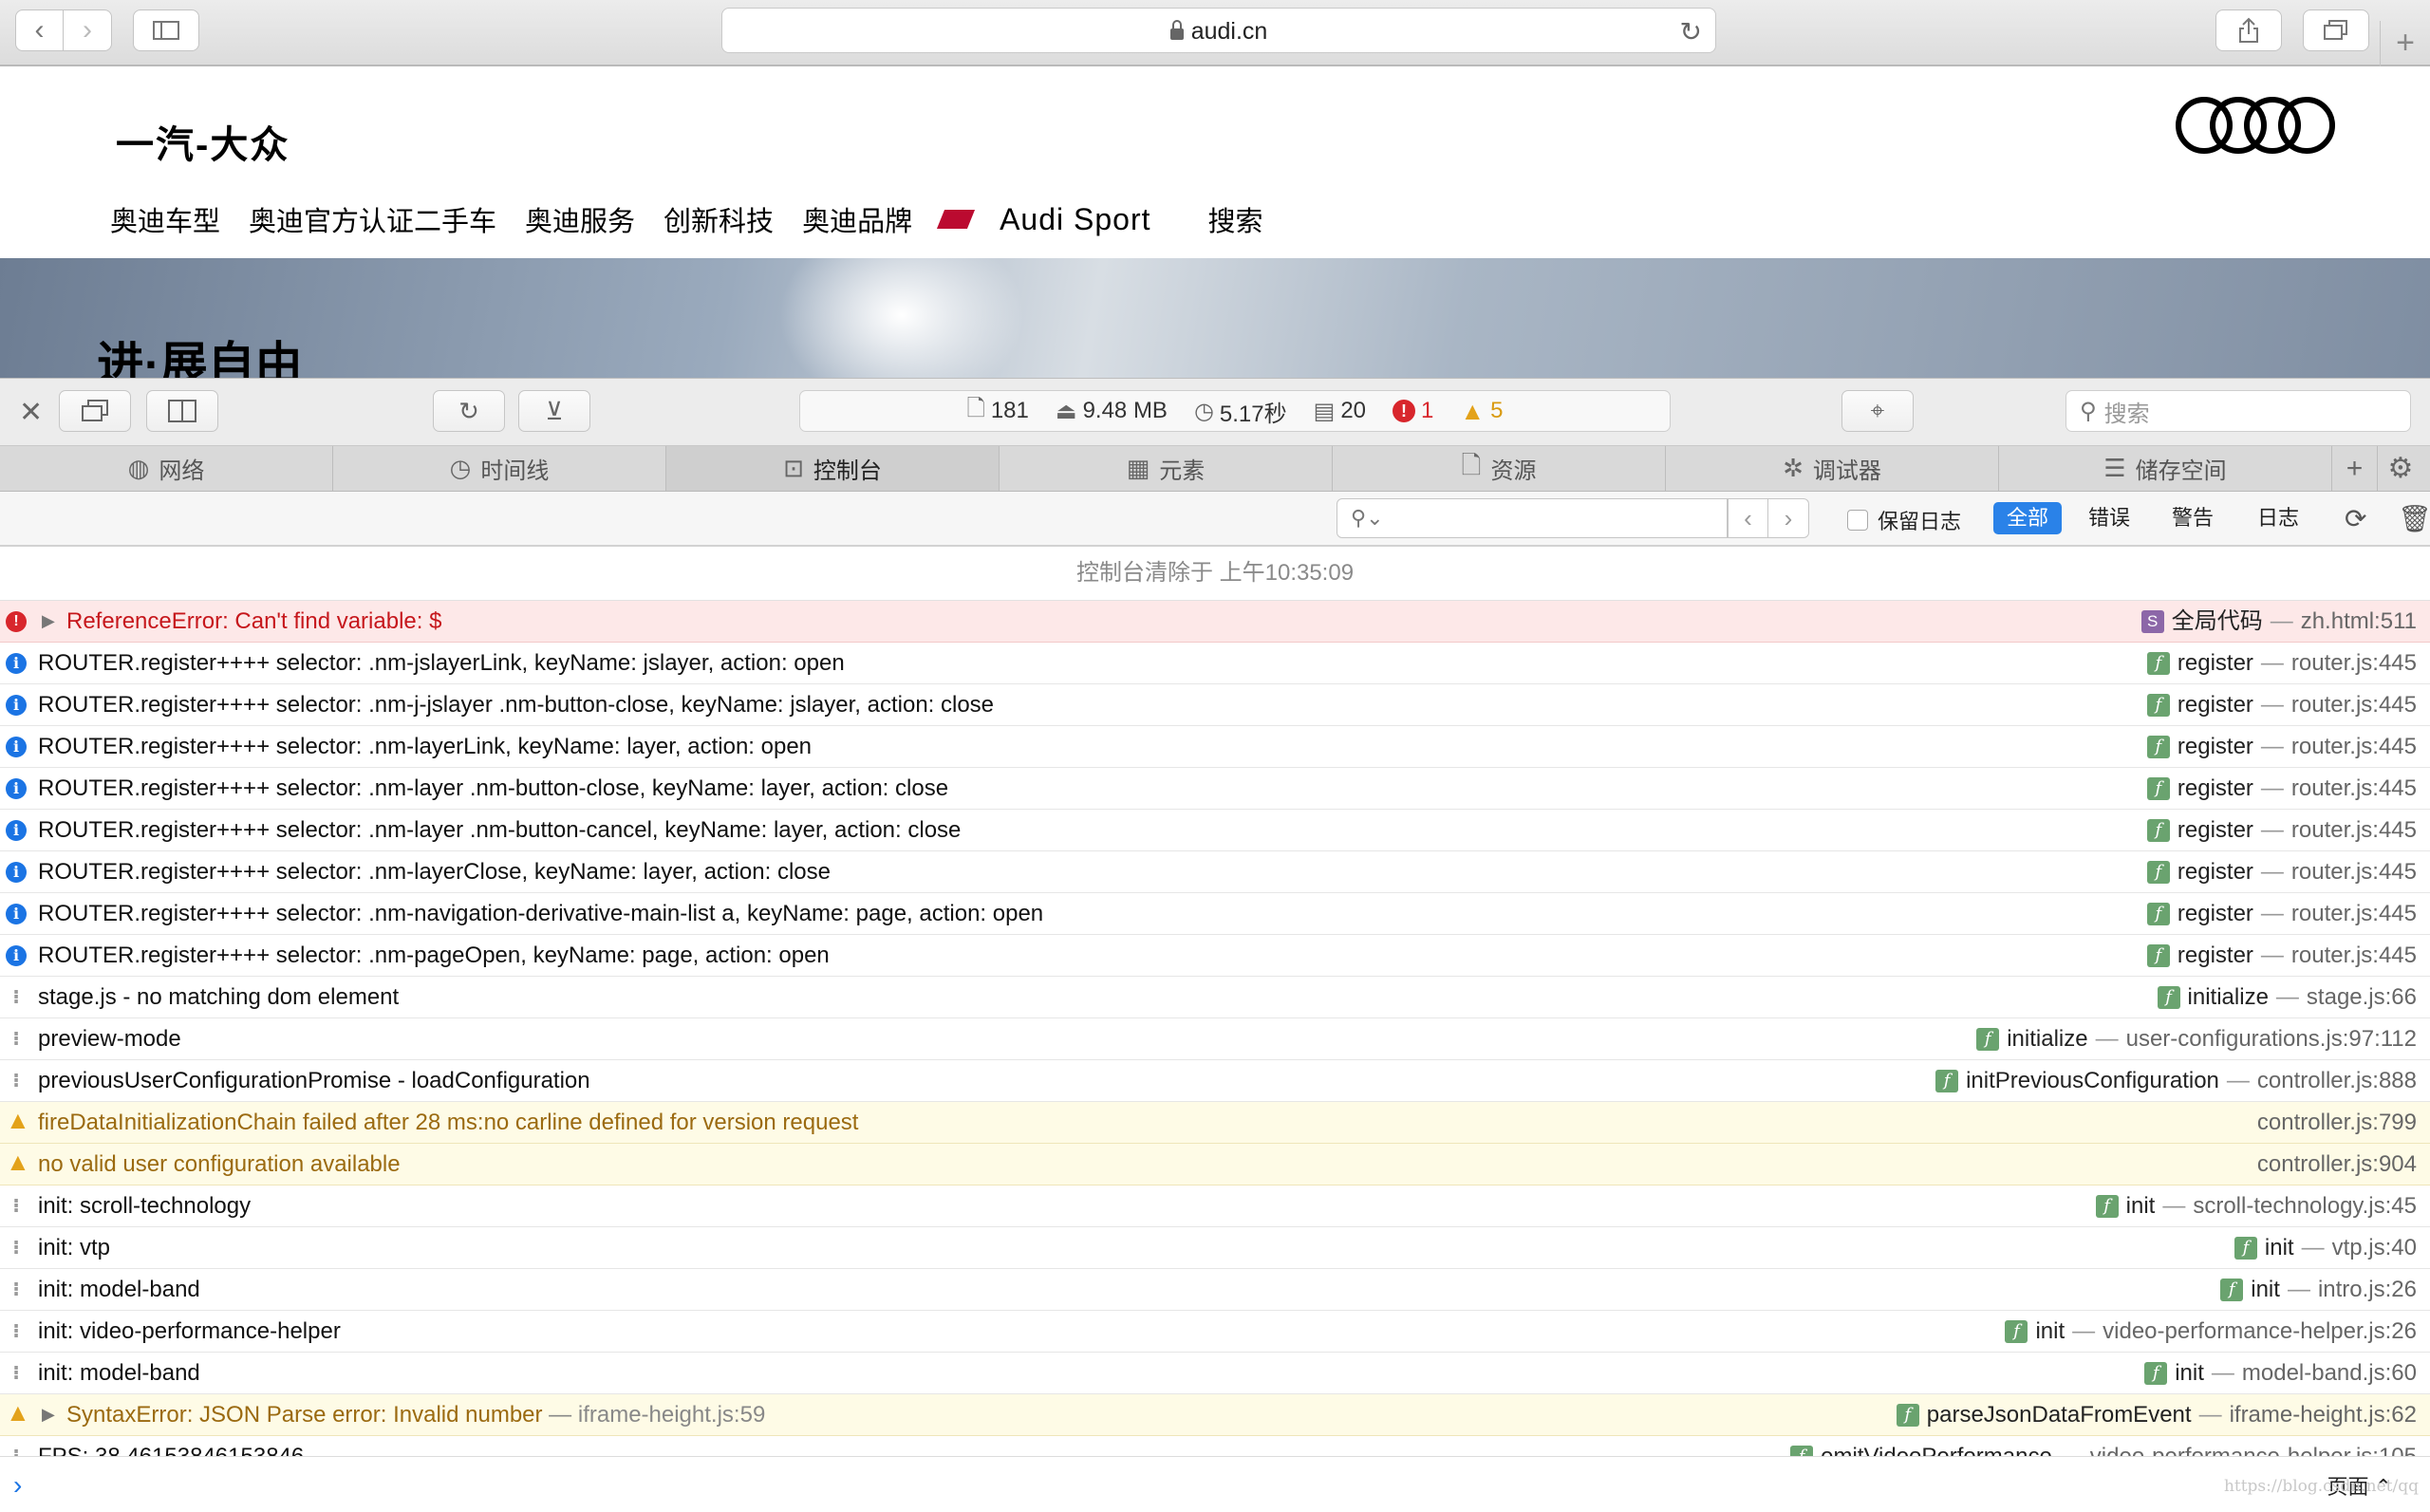  What do you see at coordinates (2166, 468) in the screenshot?
I see `tab-storage: ☰ 储存空间` at bounding box center [2166, 468].